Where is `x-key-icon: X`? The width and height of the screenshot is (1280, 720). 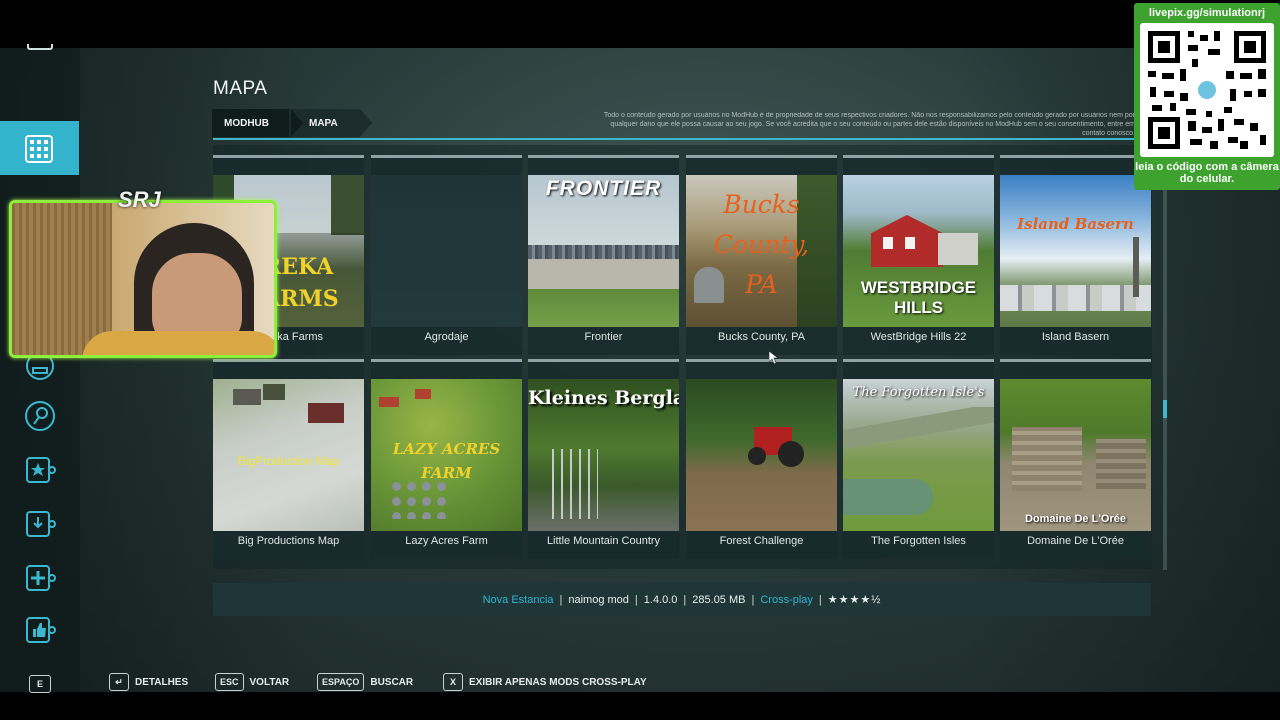
x-key-icon: X is located at coordinates (453, 682).